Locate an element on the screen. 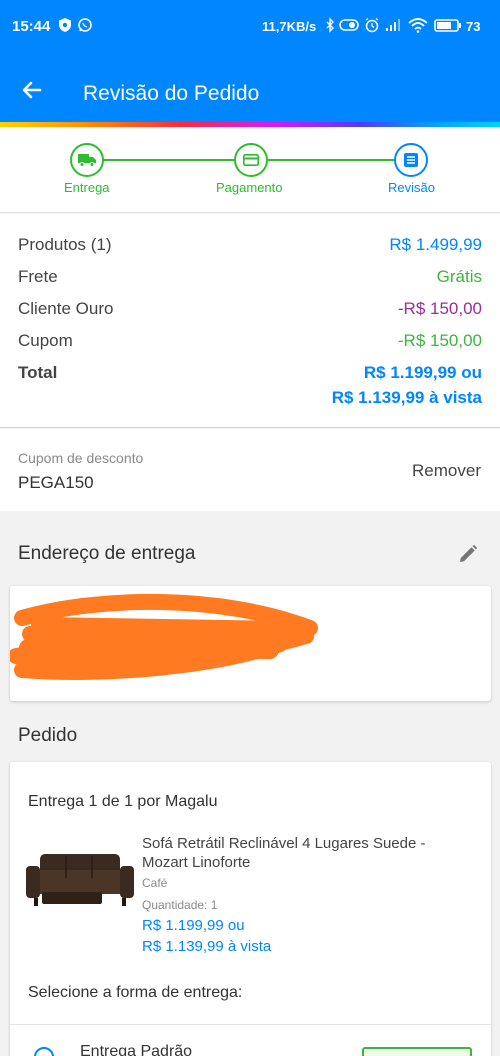 This screenshot has width=500, height=1056. summary-label: Cliente Ouro is located at coordinates (66, 308).